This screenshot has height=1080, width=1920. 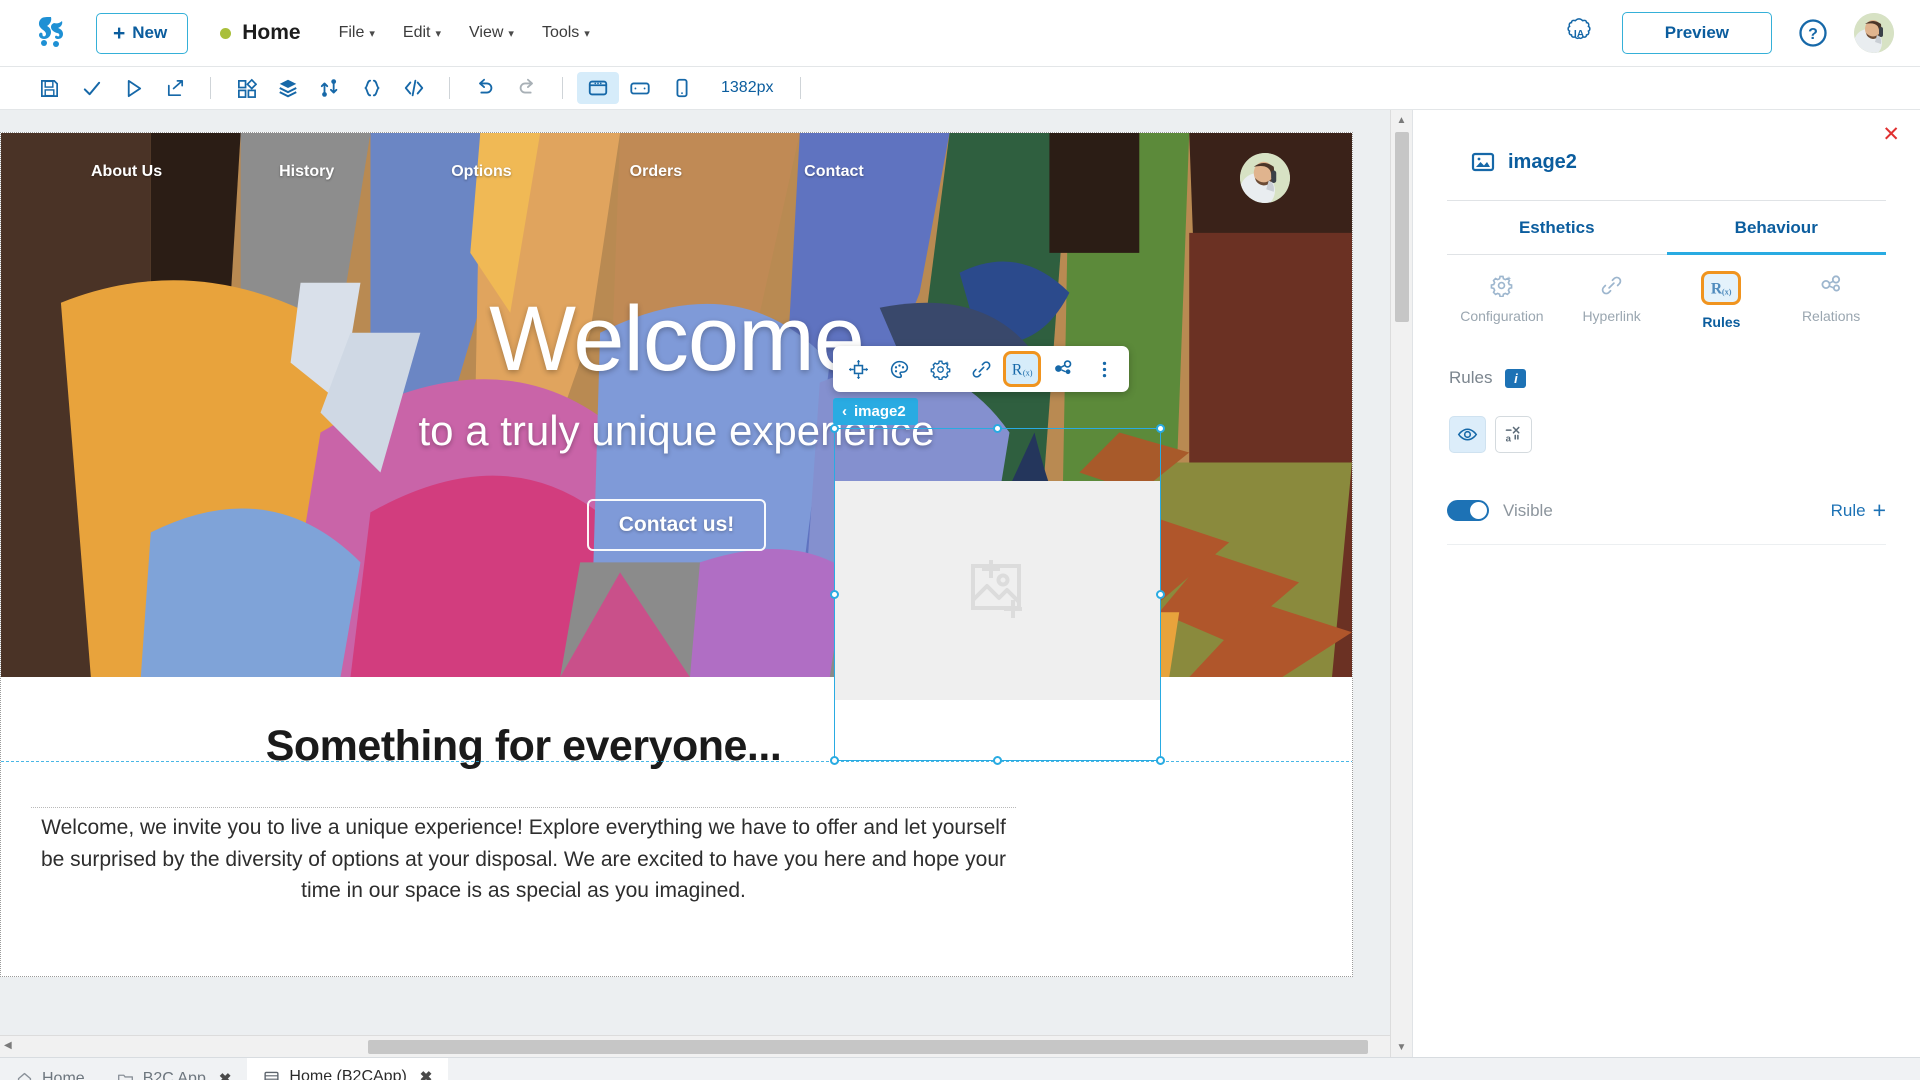 I want to click on visible-toggle, so click(x=1468, y=510).